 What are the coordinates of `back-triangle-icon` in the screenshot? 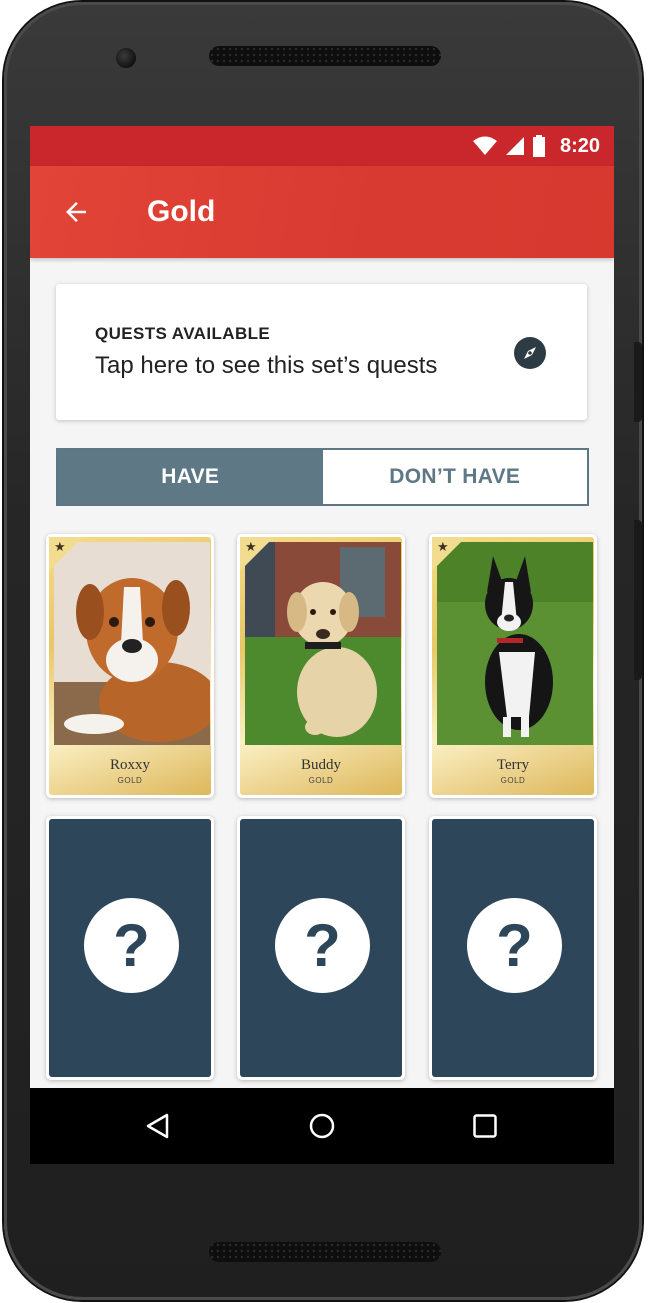 It's located at (157, 1126).